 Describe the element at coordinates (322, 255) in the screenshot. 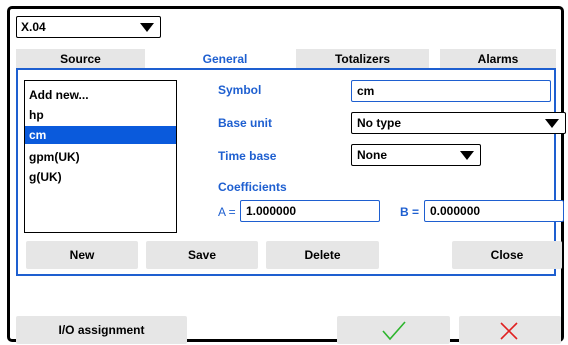

I see `delete-button: Delete` at that location.